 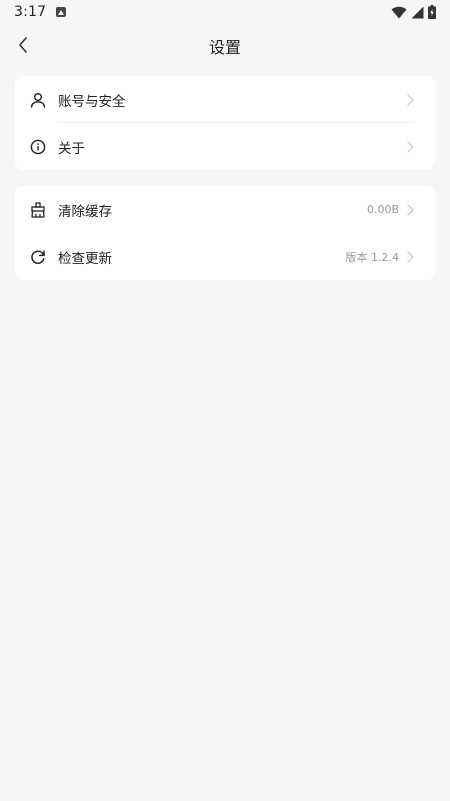 I want to click on account-security-row: 账号与安全, so click(x=225, y=99).